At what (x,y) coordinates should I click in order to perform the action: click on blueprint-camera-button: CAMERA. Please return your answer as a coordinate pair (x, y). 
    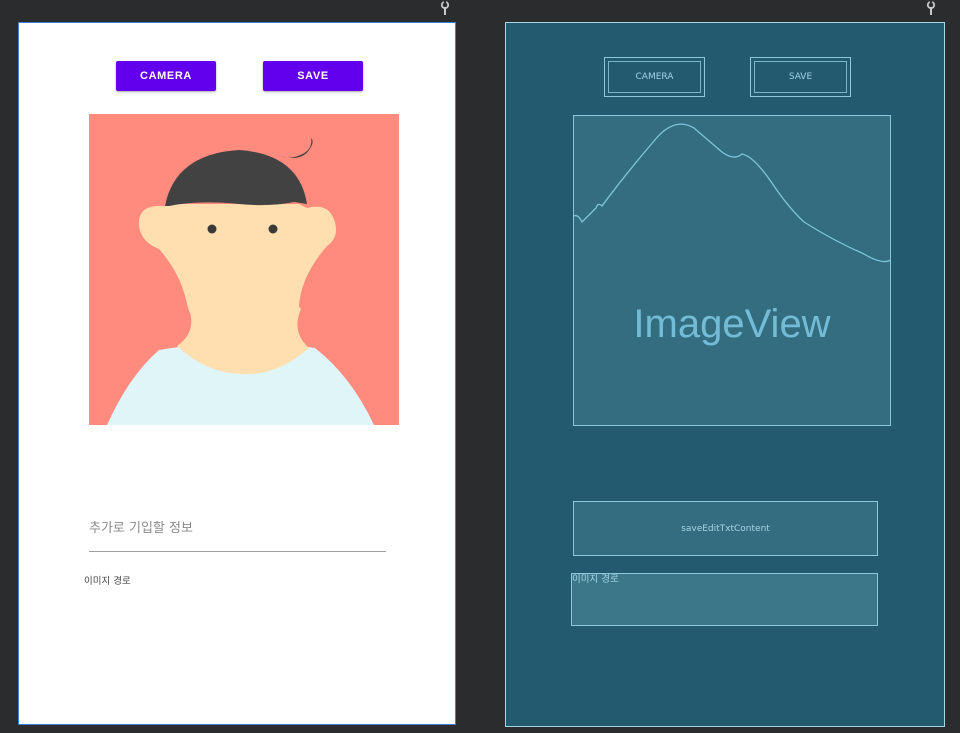
    Looking at the image, I should click on (654, 77).